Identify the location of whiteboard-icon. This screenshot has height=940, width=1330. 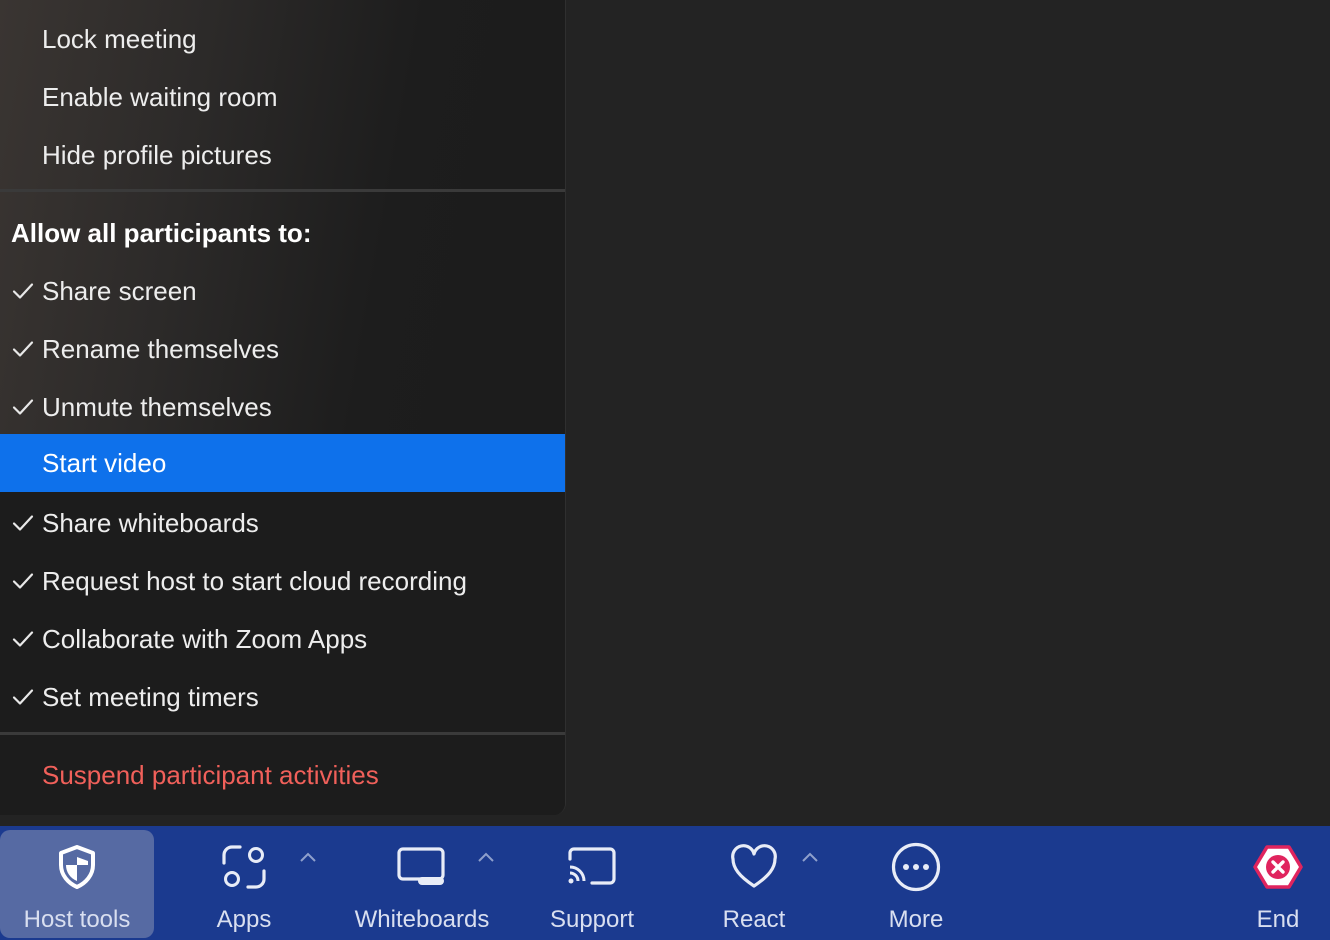
(422, 867).